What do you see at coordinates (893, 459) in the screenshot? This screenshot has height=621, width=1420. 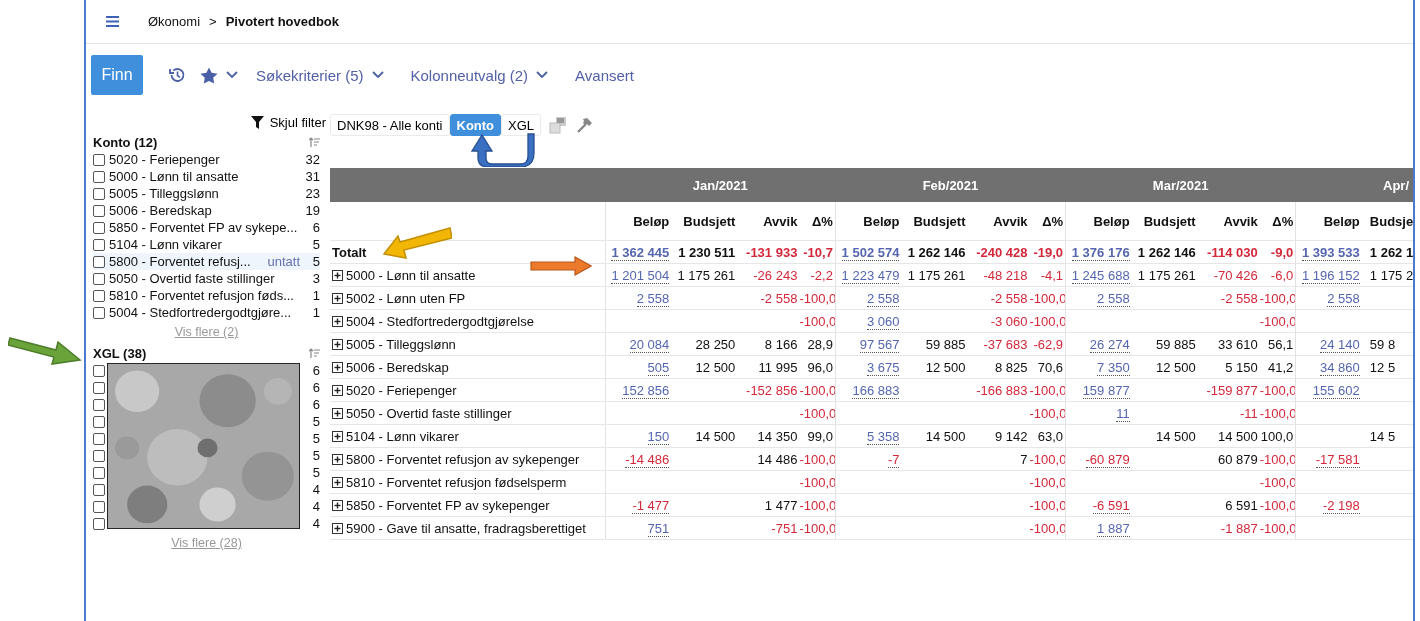 I see `amount-link: -7` at bounding box center [893, 459].